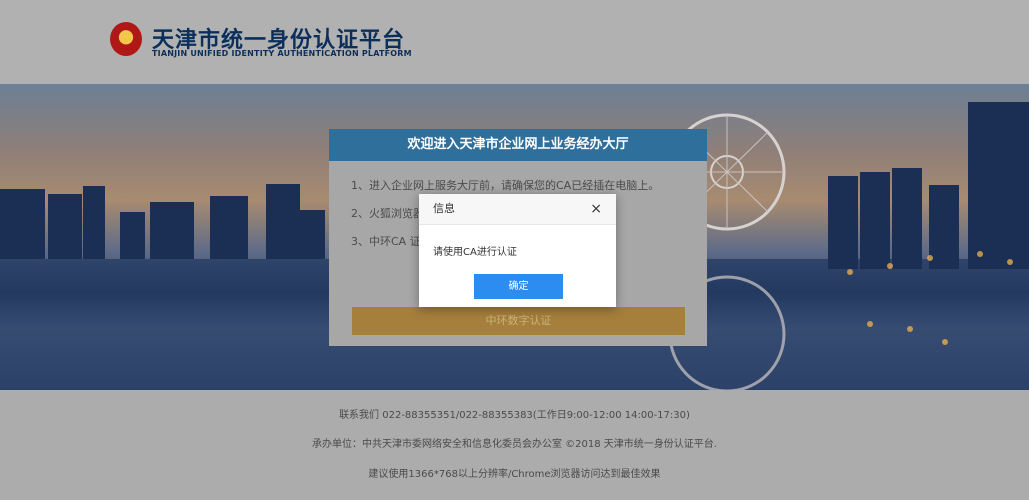 Image resolution: width=1029 pixels, height=500 pixels. I want to click on close-icon: ×, so click(596, 209).